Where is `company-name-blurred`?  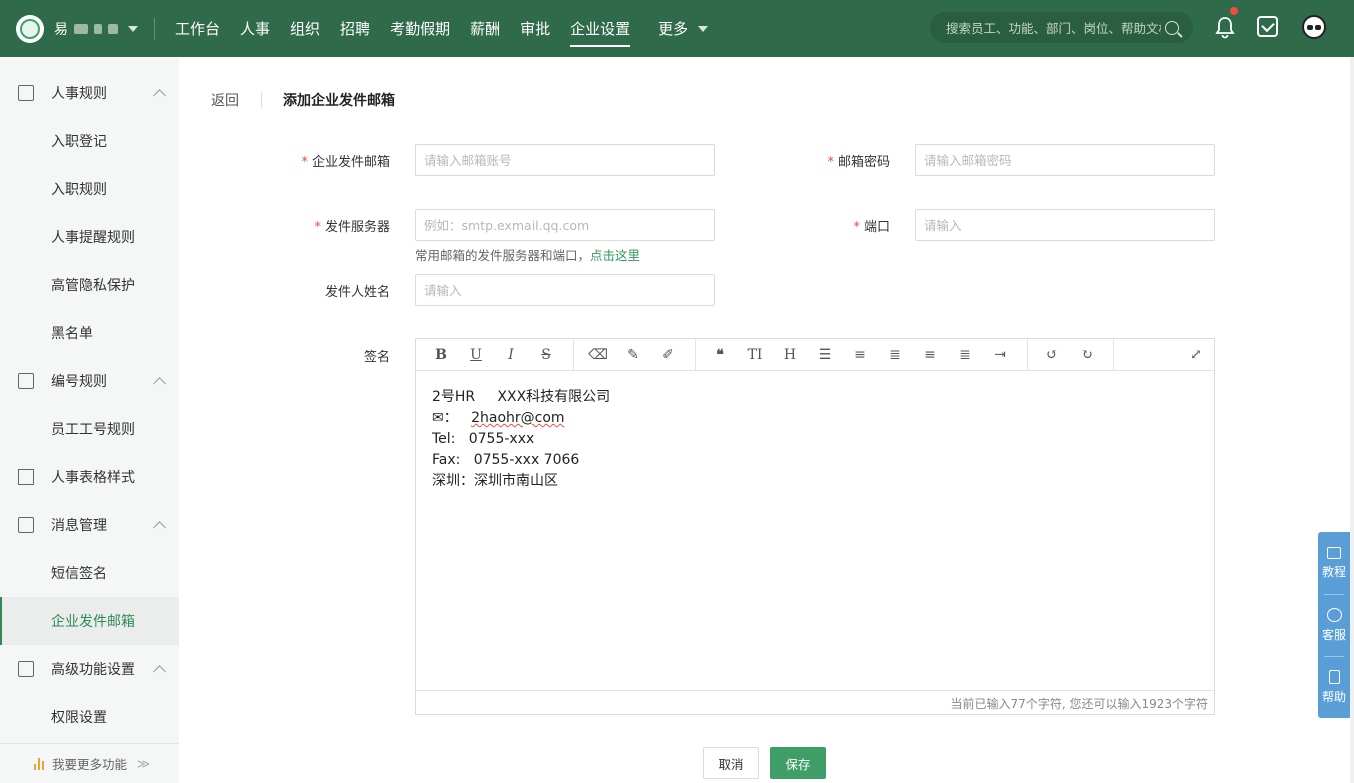
company-name-blurred is located at coordinates (81, 28).